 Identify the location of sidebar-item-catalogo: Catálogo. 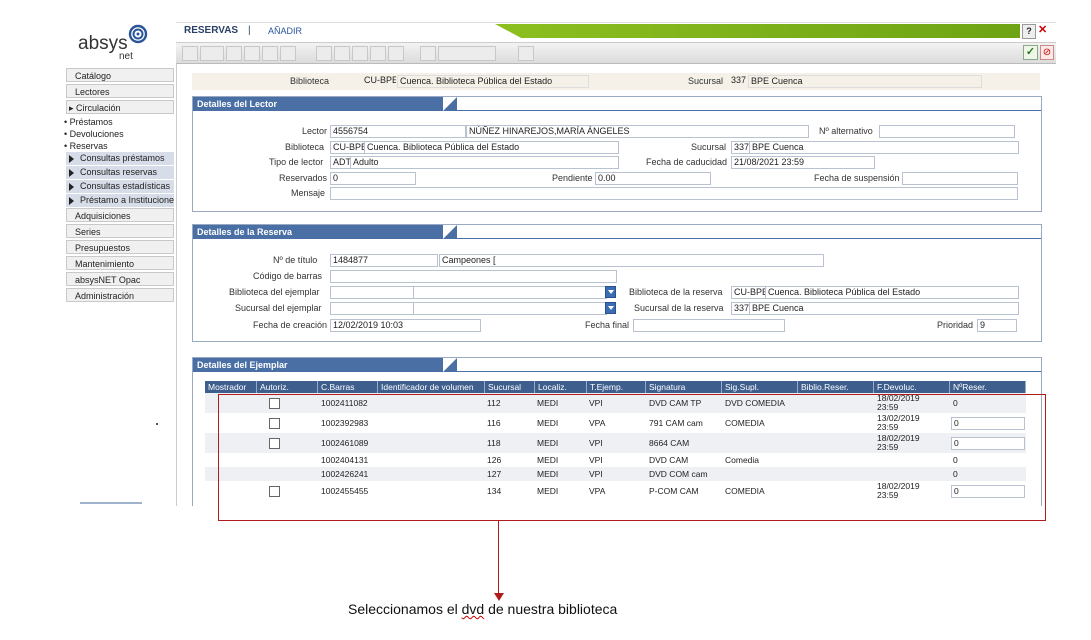
(120, 75).